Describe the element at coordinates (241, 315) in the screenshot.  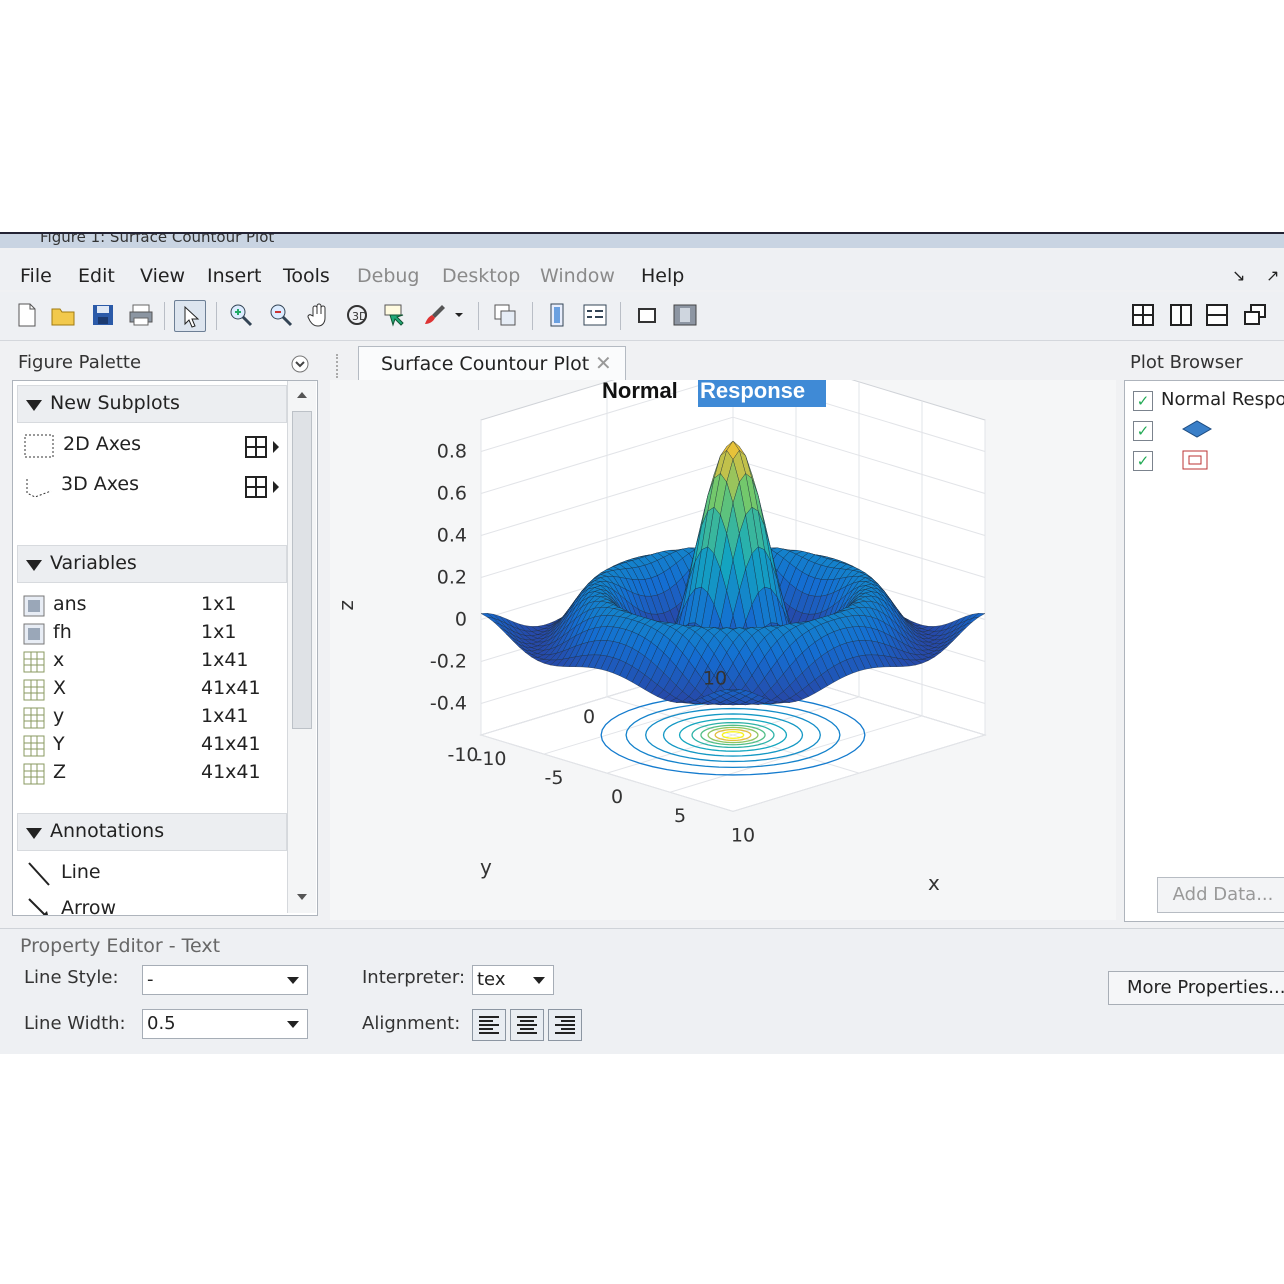
I see `zoom-in-icon` at that location.